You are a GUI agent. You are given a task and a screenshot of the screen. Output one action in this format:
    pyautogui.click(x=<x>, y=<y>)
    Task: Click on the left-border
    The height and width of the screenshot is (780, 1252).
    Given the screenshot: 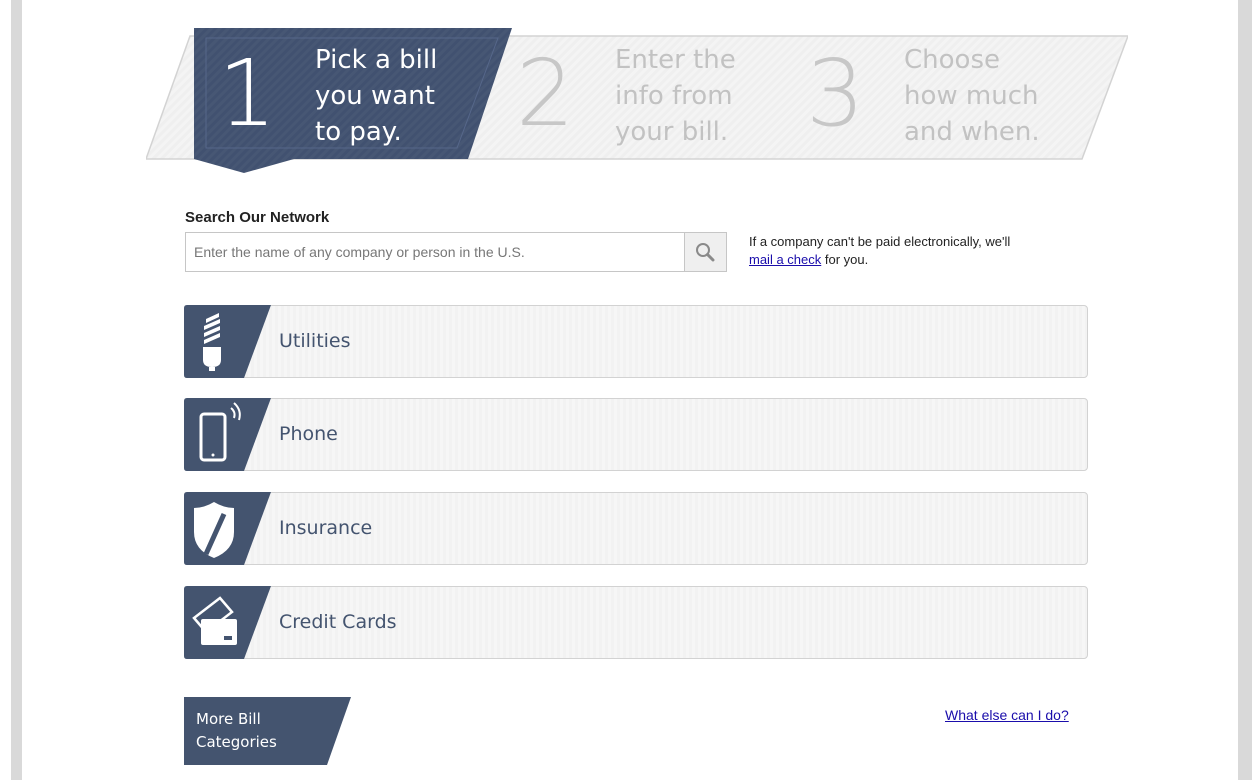 What is the action you would take?
    pyautogui.click(x=16, y=390)
    